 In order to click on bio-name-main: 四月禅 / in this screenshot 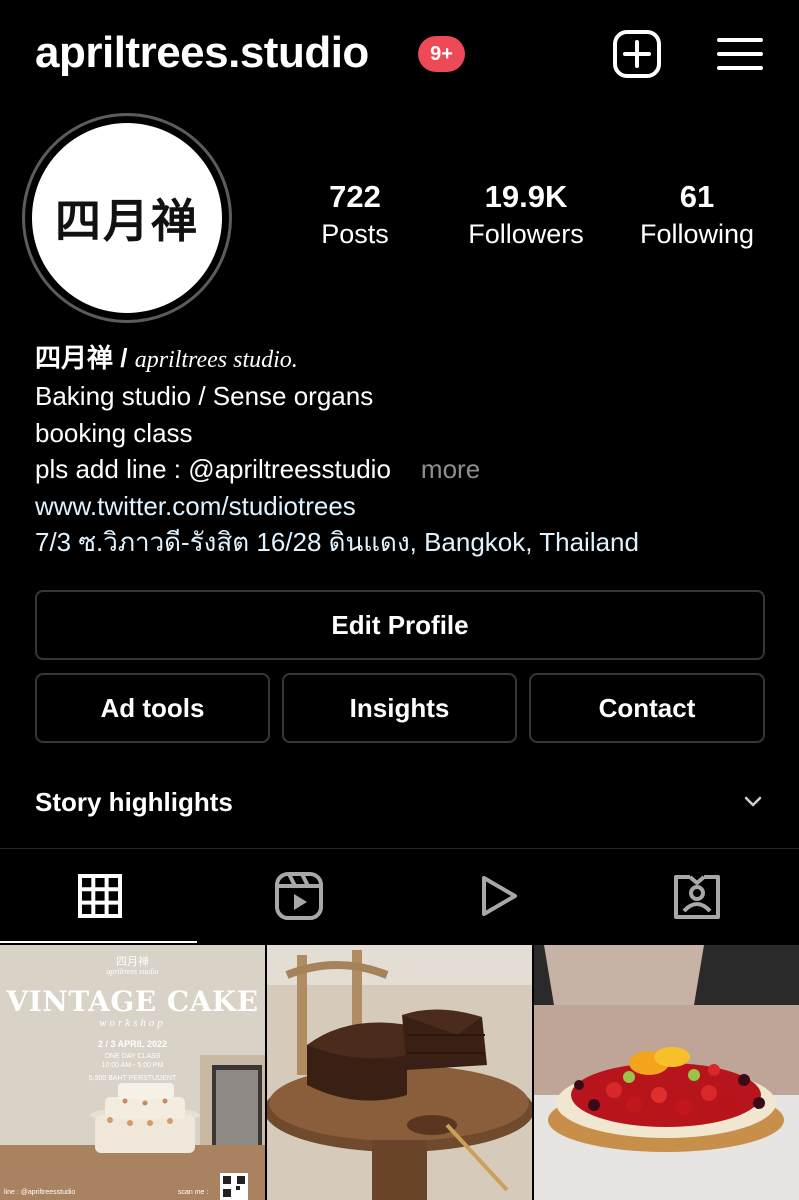, I will do `click(81, 358)`.